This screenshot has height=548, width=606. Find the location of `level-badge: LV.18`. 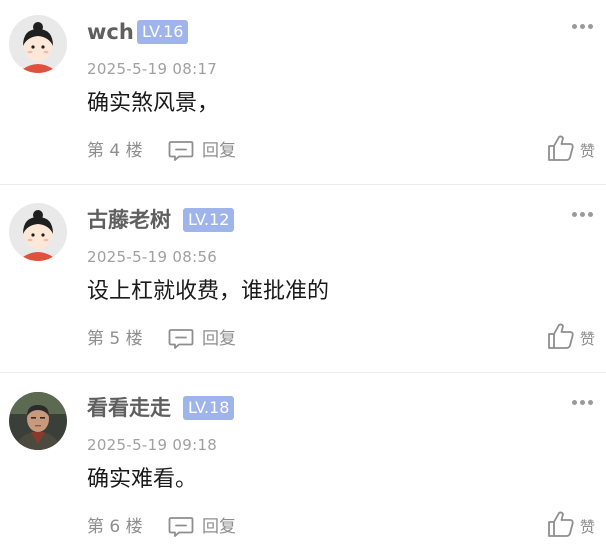

level-badge: LV.18 is located at coordinates (209, 408).